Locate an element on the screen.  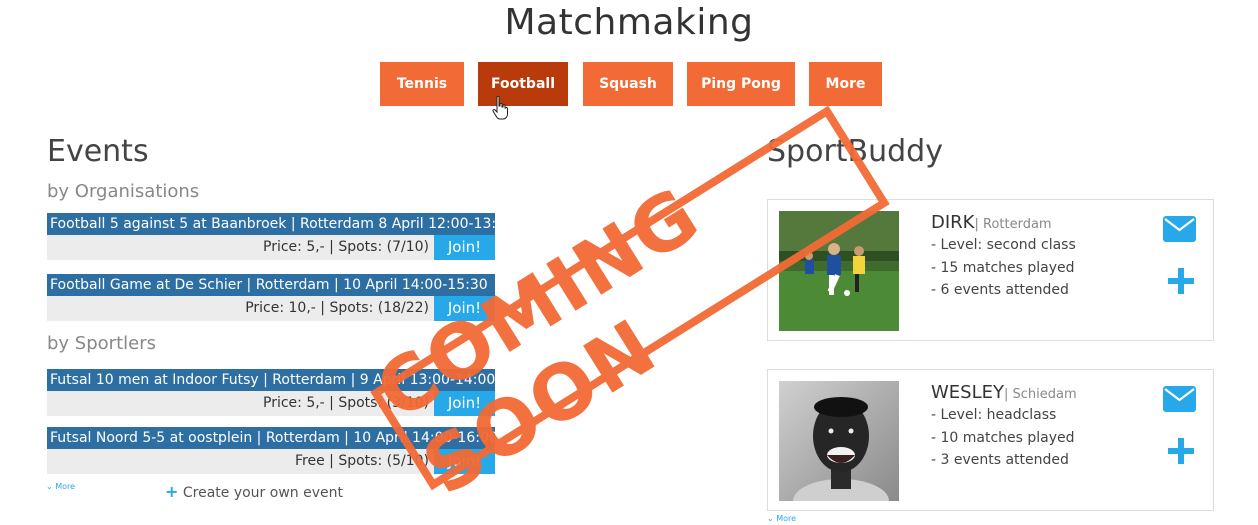
sportbuddy-more-label: More is located at coordinates (786, 518).